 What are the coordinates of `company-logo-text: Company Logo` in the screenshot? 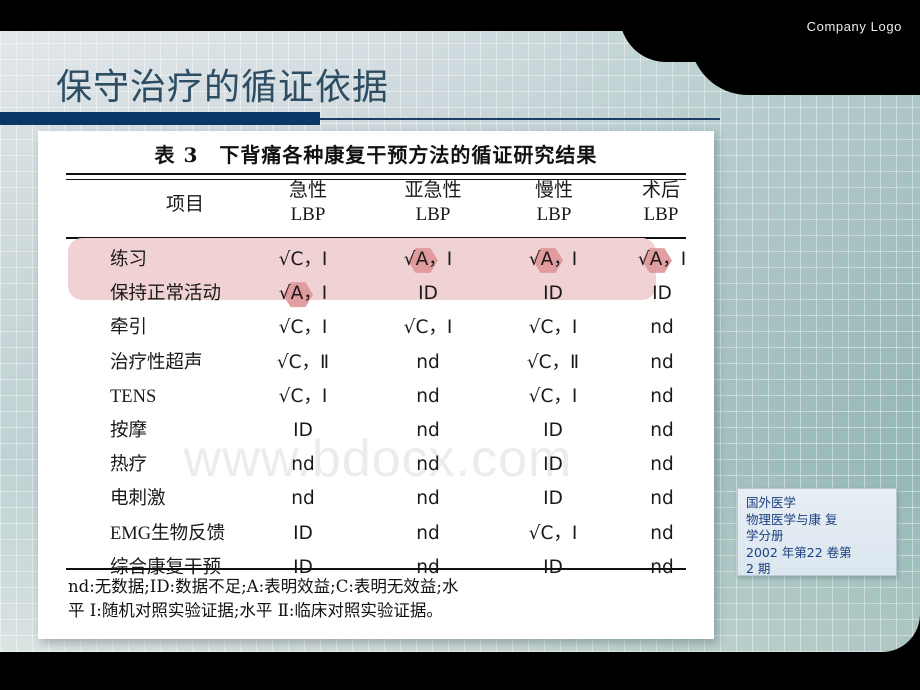 It's located at (854, 26).